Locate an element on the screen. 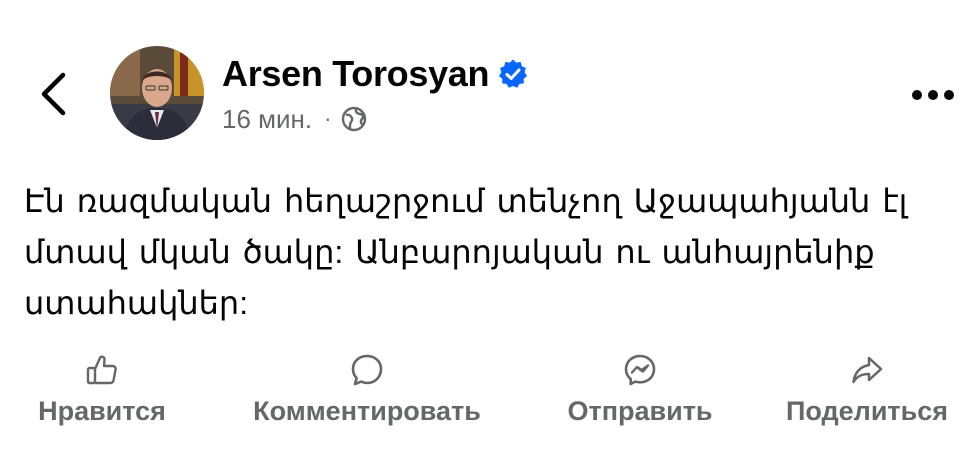  chevron-left-icon is located at coordinates (53, 94).